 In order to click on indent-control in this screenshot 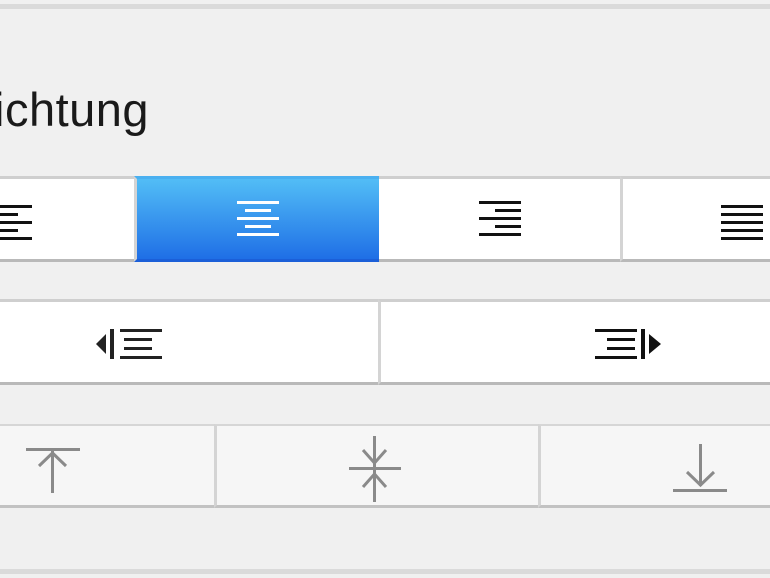, I will do `click(385, 342)`.